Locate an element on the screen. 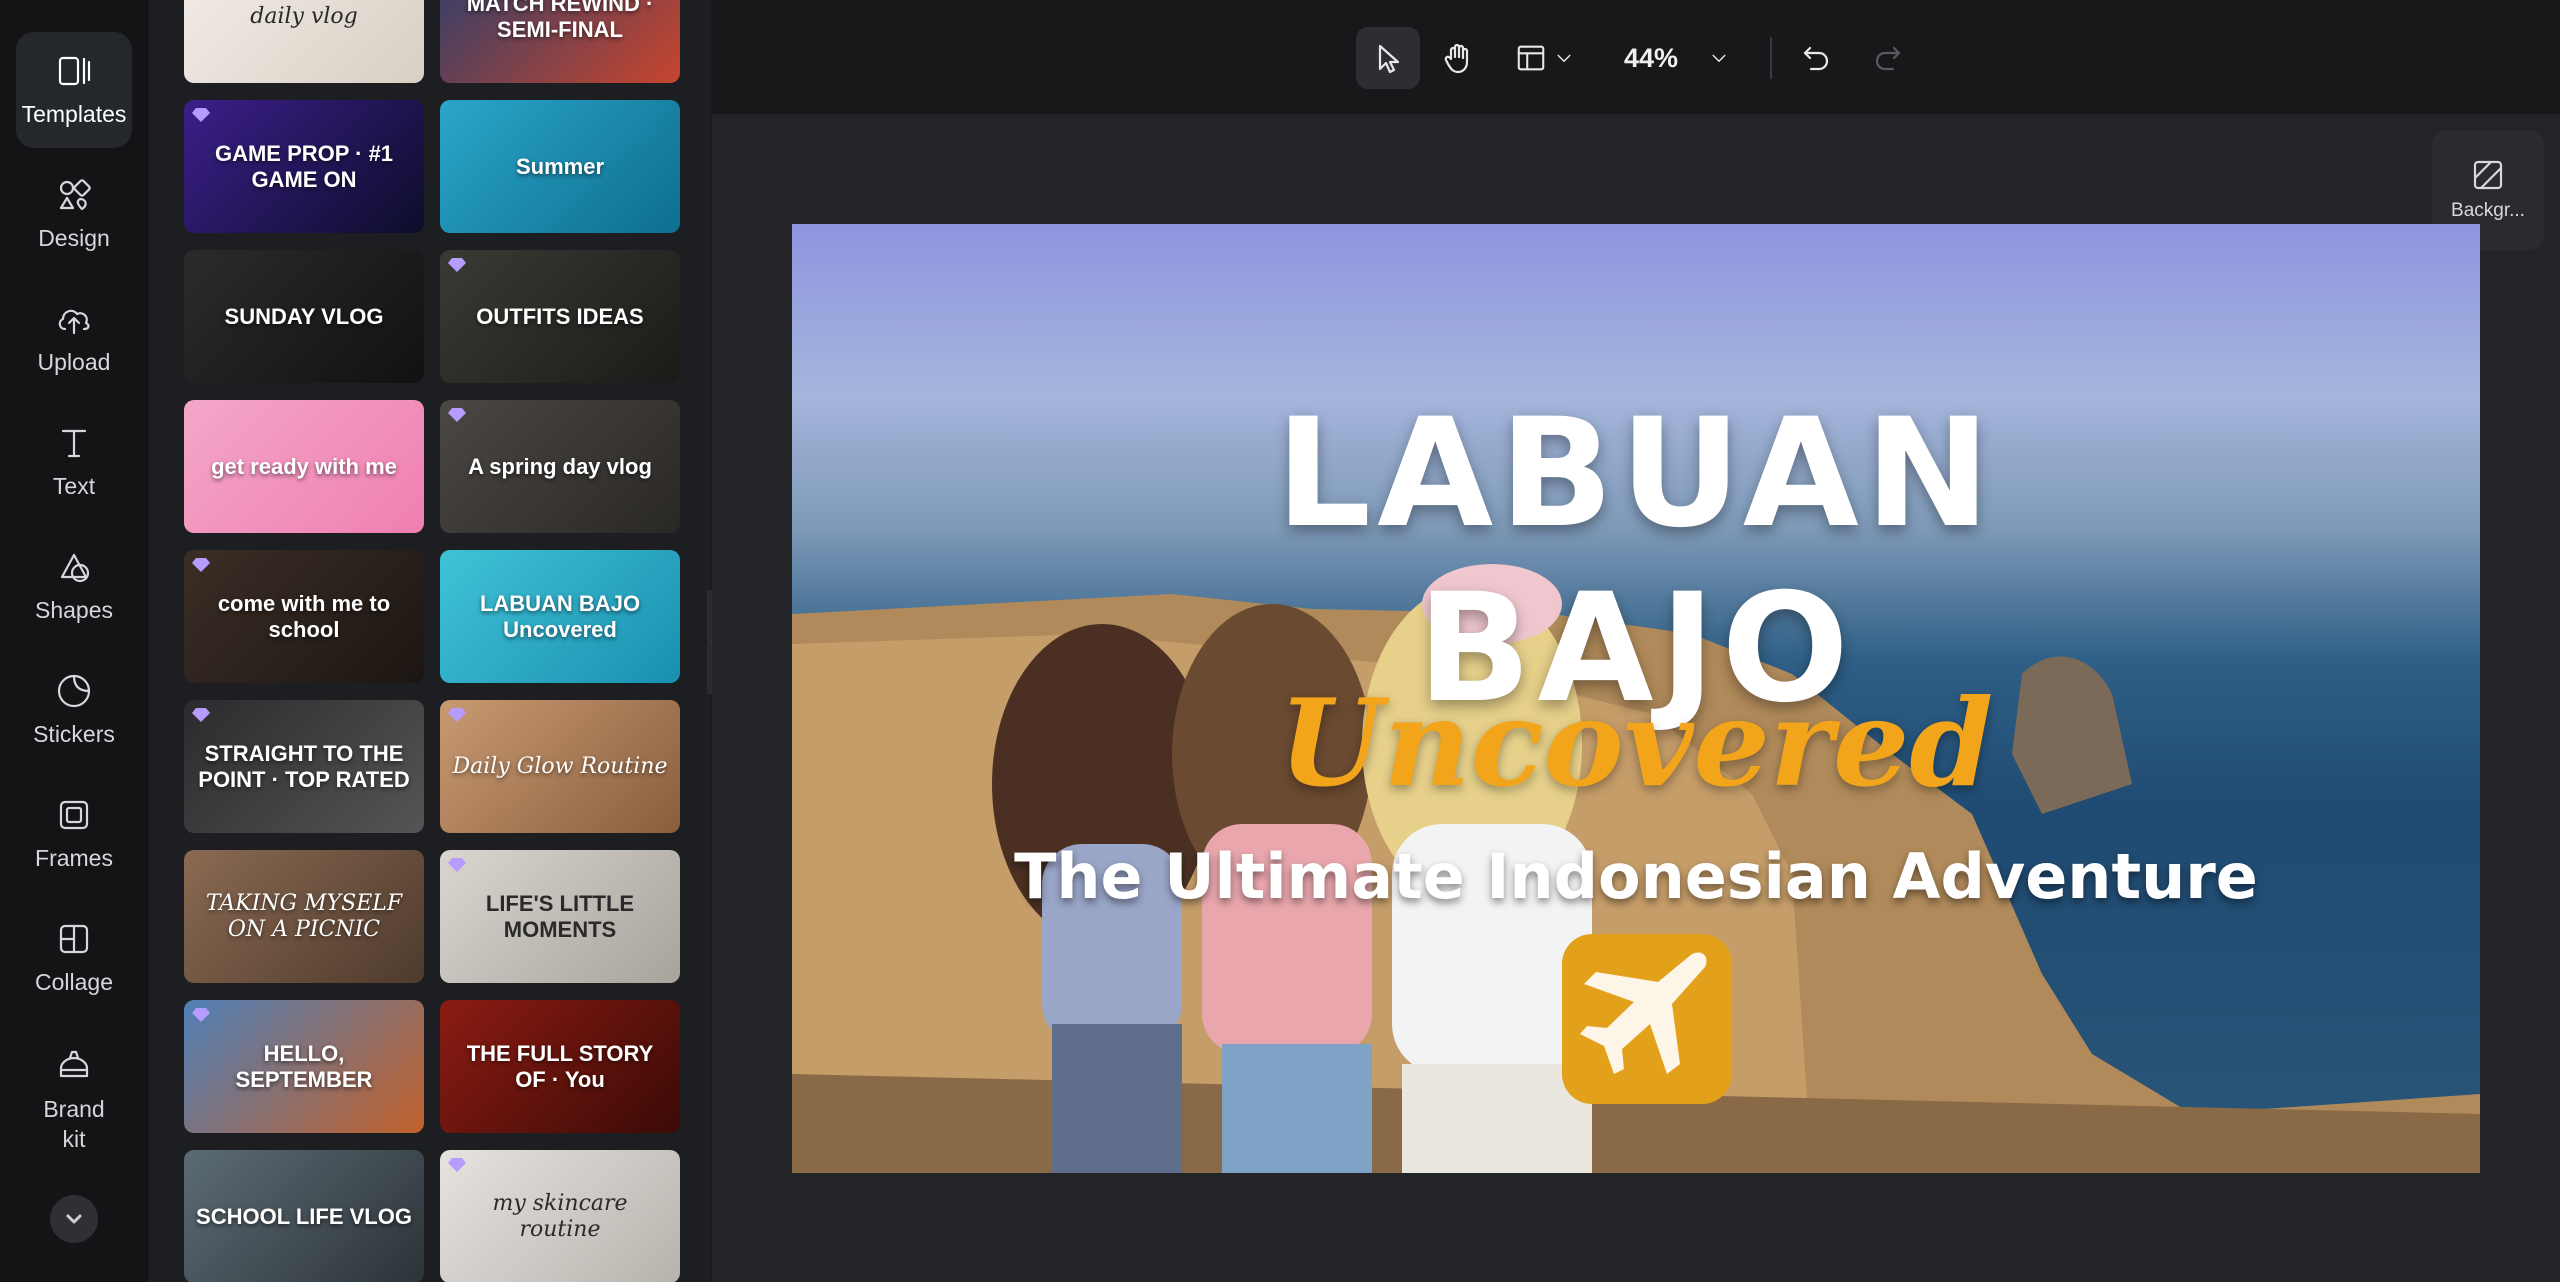 The image size is (2560, 1282). top-toolbar: 44% is located at coordinates (1636, 57).